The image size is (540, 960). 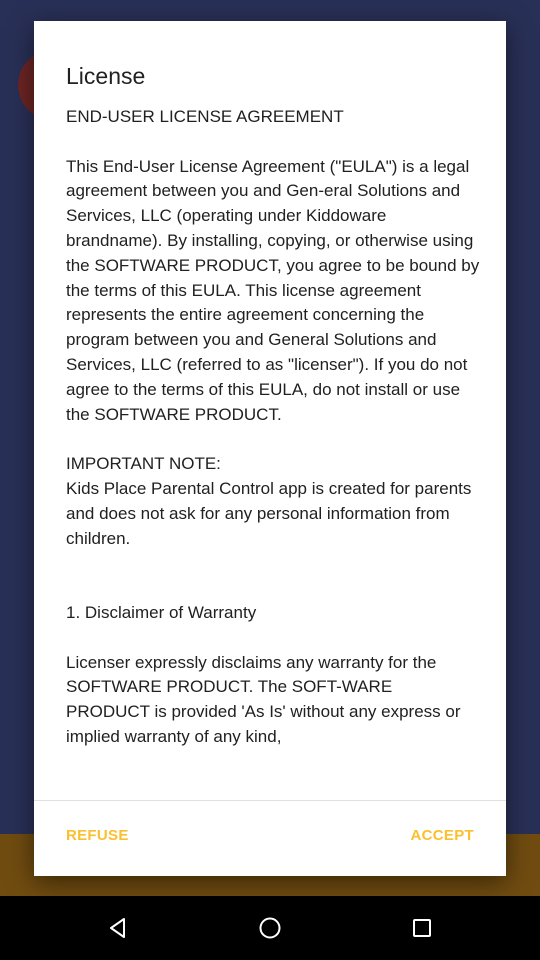 I want to click on recent-apps-square-icon, so click(x=422, y=928).